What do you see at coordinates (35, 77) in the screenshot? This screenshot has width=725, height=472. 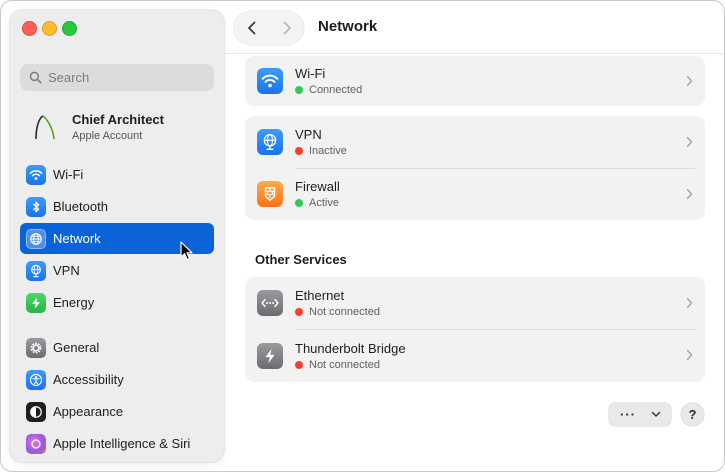 I see `search-icon` at bounding box center [35, 77].